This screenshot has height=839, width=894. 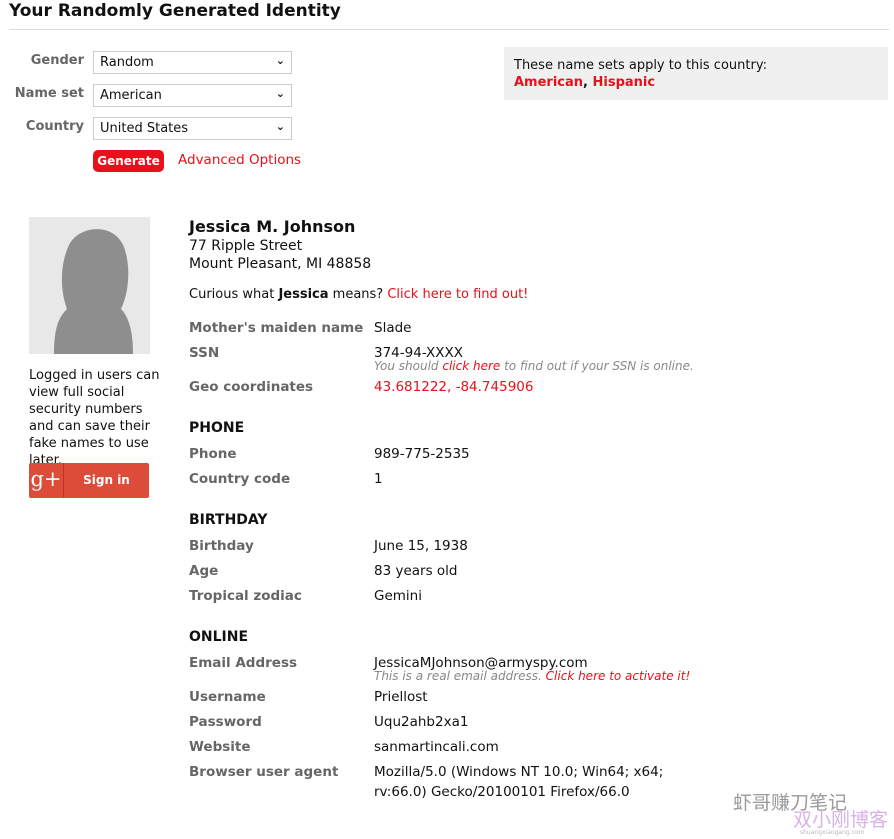 What do you see at coordinates (192, 95) in the screenshot?
I see `name-set-select: American ⌄` at bounding box center [192, 95].